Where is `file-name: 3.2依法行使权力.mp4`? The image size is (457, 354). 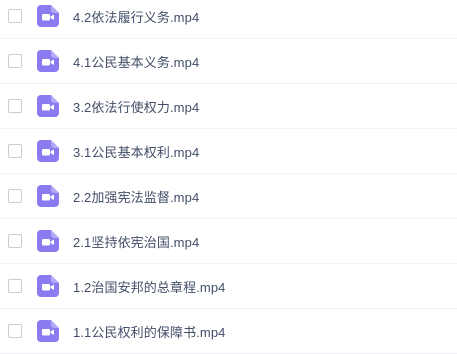 file-name: 3.2依法行使权力.mp4 is located at coordinates (136, 106).